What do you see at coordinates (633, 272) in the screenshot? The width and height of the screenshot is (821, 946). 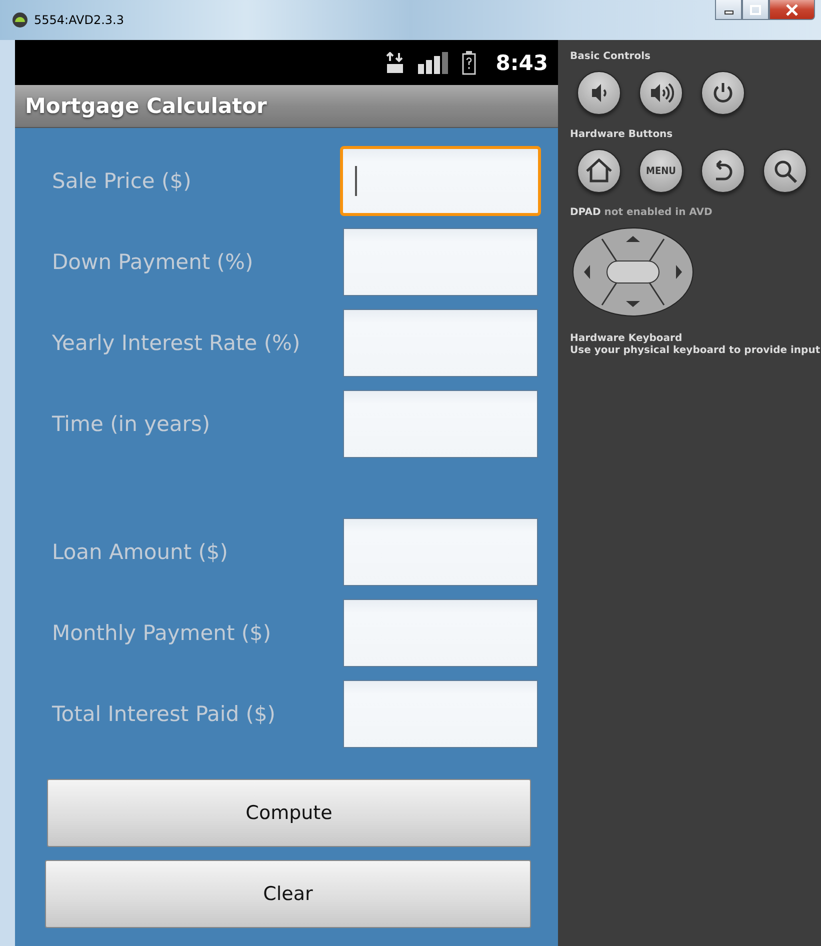 I see `dpad-drawing` at bounding box center [633, 272].